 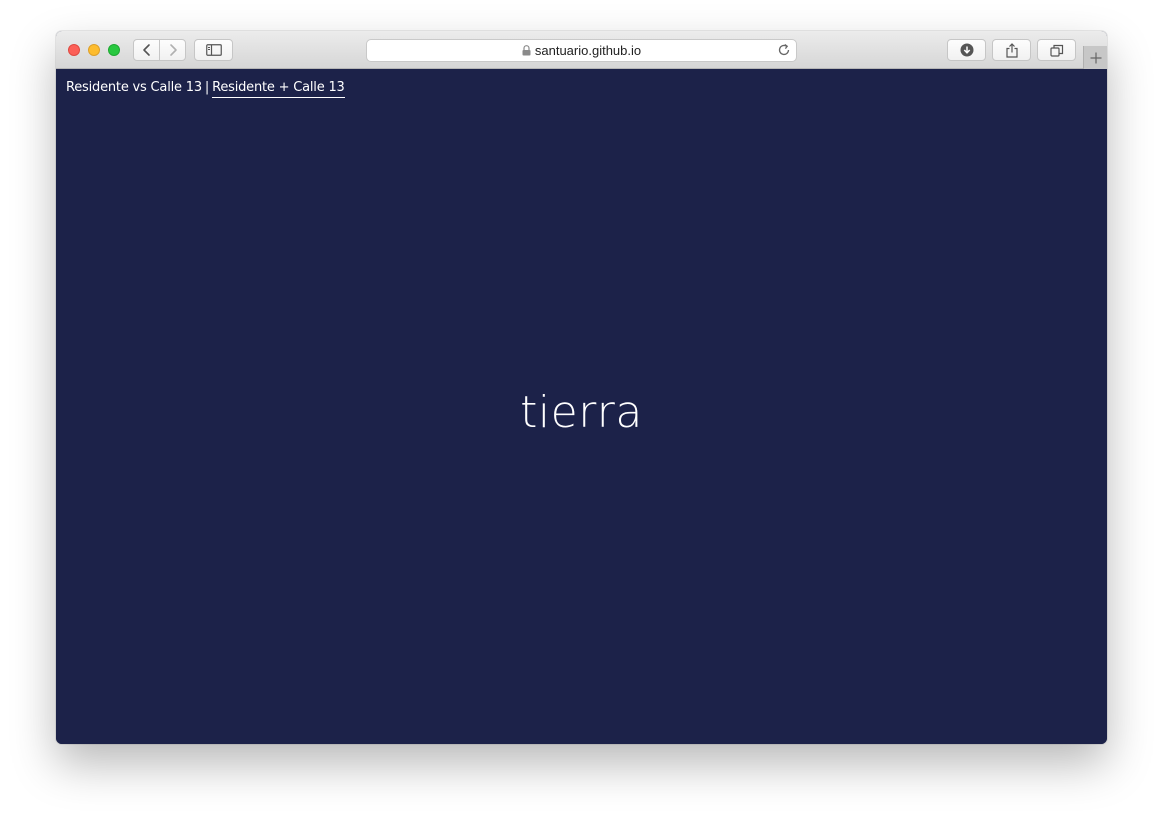 What do you see at coordinates (114, 50) in the screenshot?
I see `maximize-window-button` at bounding box center [114, 50].